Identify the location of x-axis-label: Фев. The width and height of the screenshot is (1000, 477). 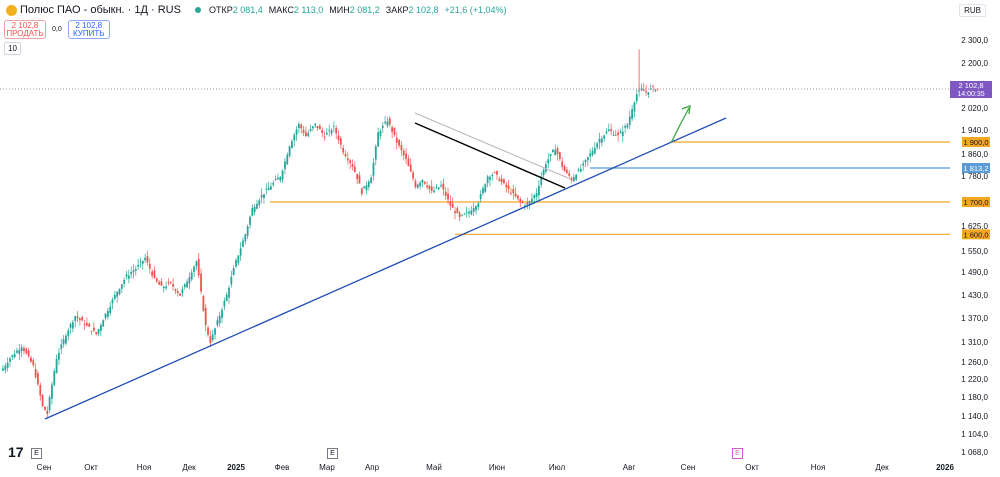
(282, 467).